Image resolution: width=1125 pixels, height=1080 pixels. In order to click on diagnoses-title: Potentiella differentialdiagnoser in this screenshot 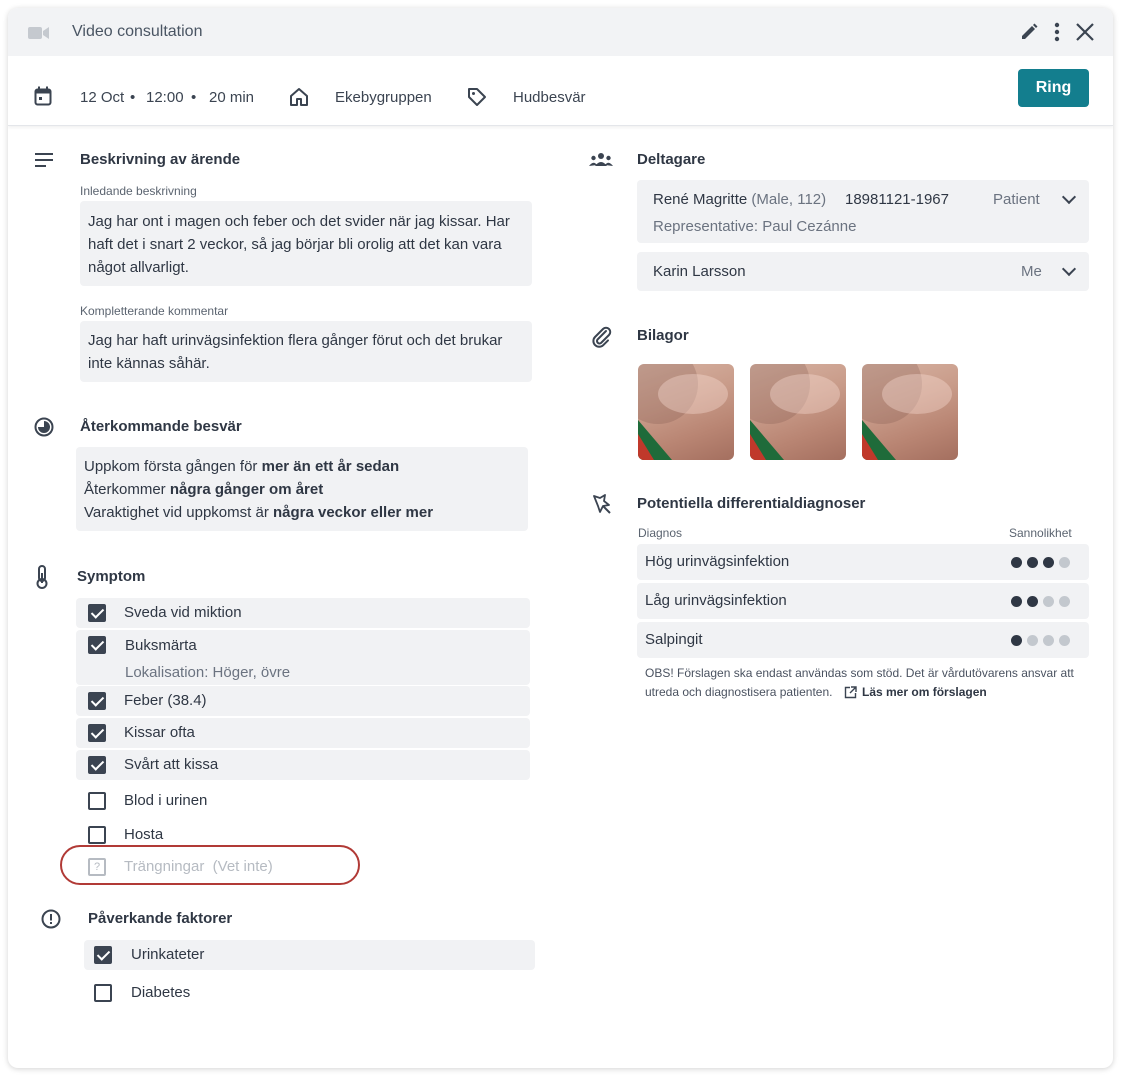, I will do `click(751, 503)`.